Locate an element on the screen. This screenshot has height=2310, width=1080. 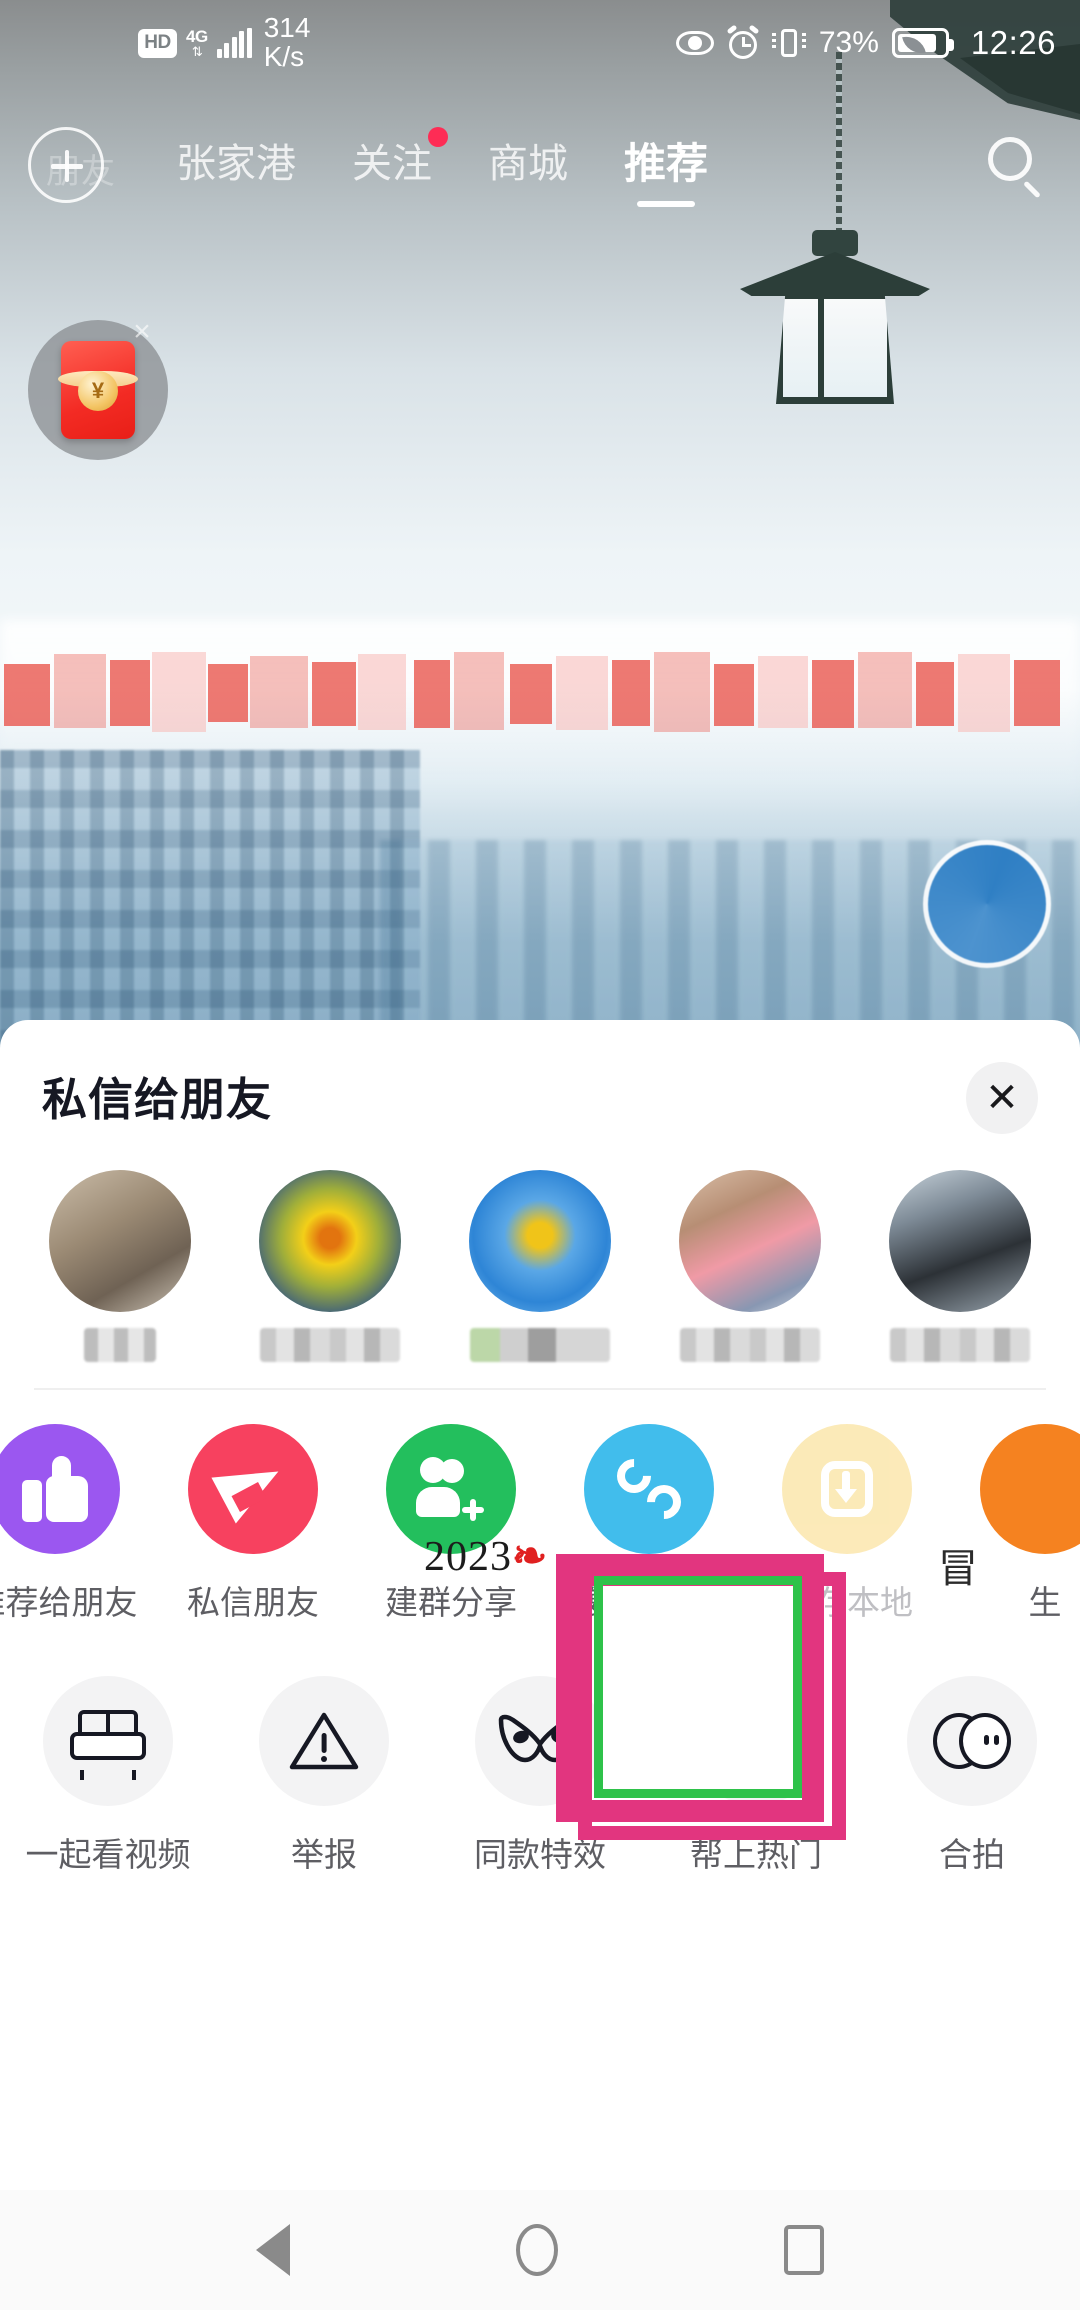
red-packet-floater: ¥ × is located at coordinates (98, 388).